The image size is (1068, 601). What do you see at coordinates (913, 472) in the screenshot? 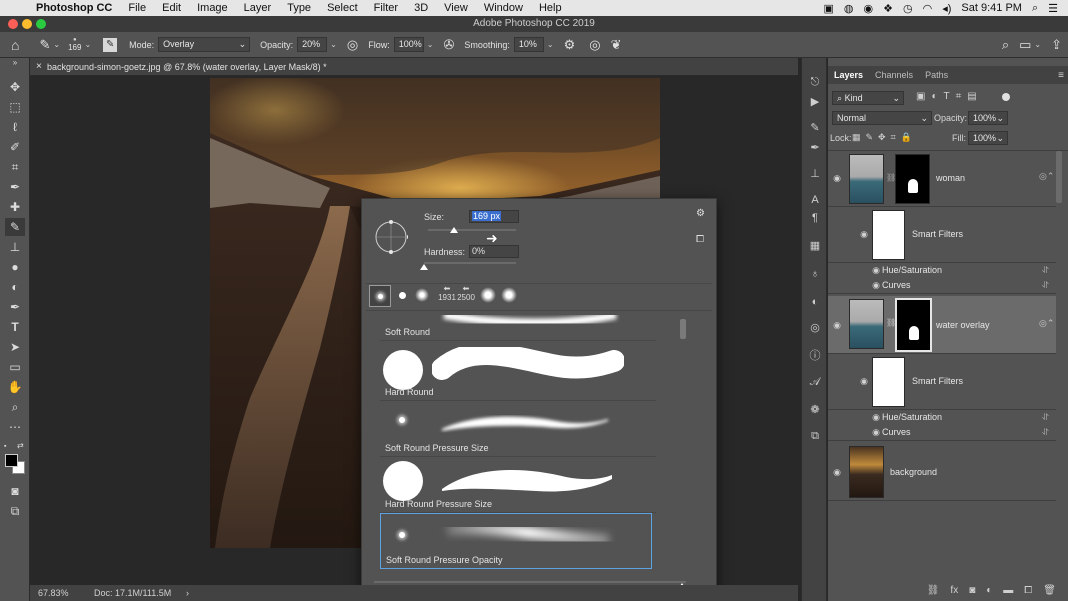
I see `layer-name: background` at bounding box center [913, 472].